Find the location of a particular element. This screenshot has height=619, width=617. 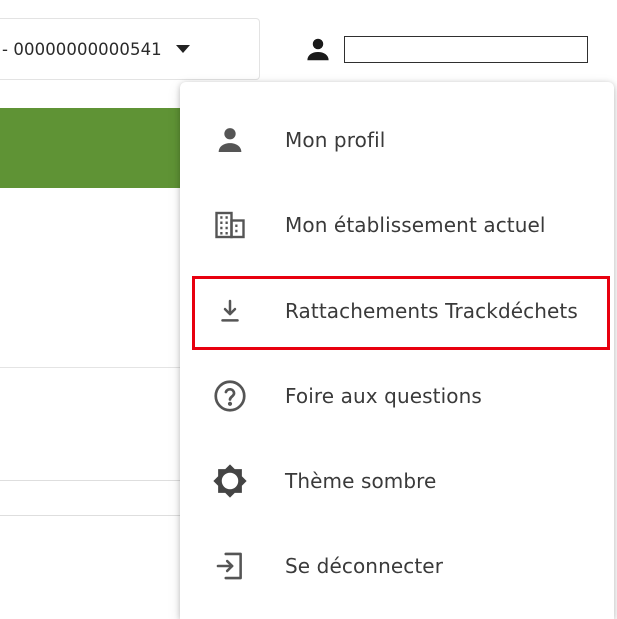

top-bar: - 00000000000541 is located at coordinates (308, 45).